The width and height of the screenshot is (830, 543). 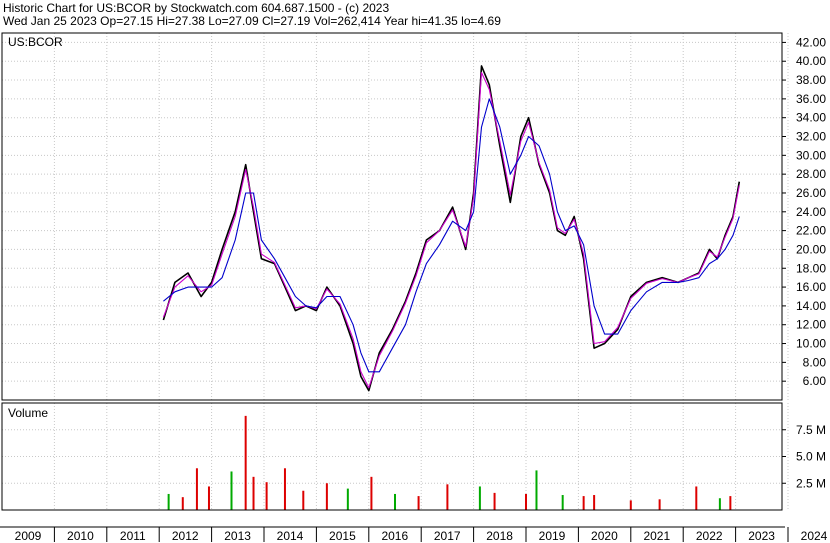 What do you see at coordinates (552, 536) in the screenshot?
I see `year-label: 2019` at bounding box center [552, 536].